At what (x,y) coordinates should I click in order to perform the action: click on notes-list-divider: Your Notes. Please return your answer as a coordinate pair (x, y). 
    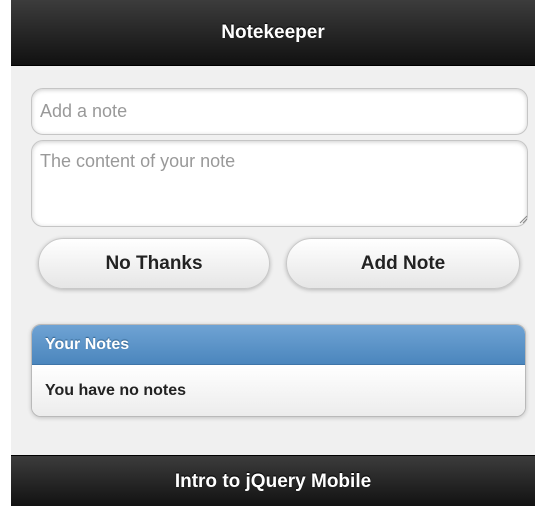
    Looking at the image, I should click on (278, 345).